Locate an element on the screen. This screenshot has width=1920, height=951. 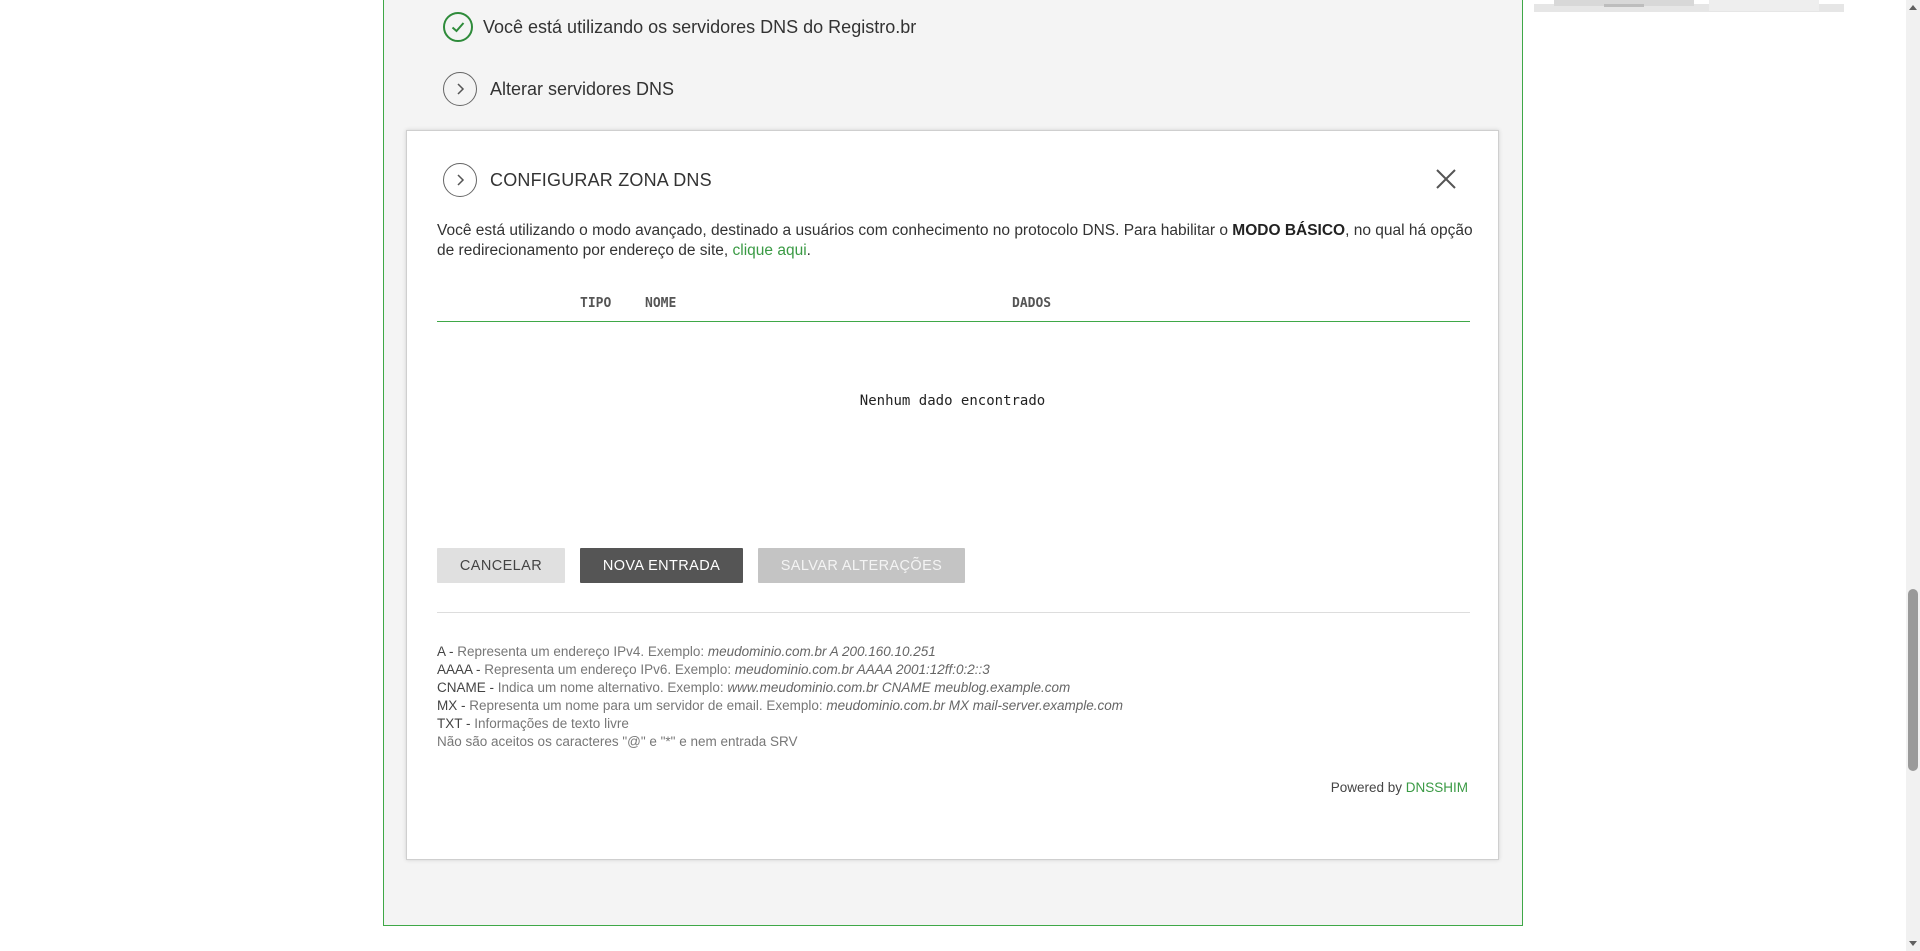
vertical-scrollbar is located at coordinates (1913, 475).